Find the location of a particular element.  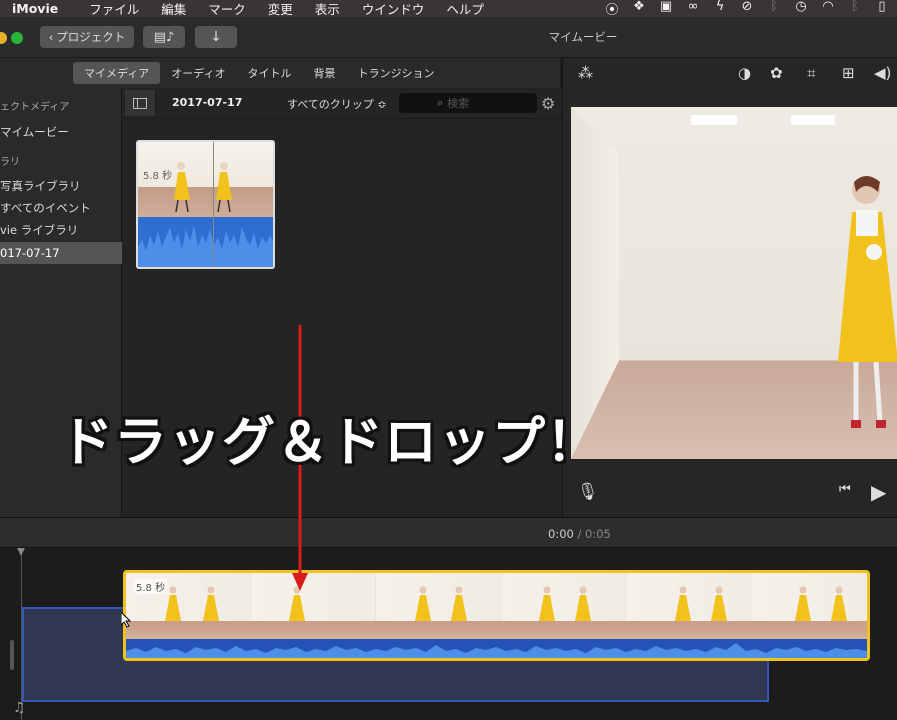

section-libraries: ラリ is located at coordinates (10, 162).